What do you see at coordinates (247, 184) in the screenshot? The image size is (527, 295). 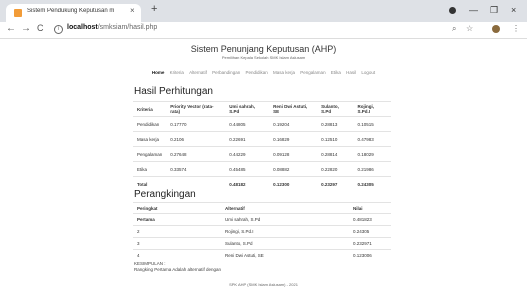 I see `table-cell: 0.48182` at bounding box center [247, 184].